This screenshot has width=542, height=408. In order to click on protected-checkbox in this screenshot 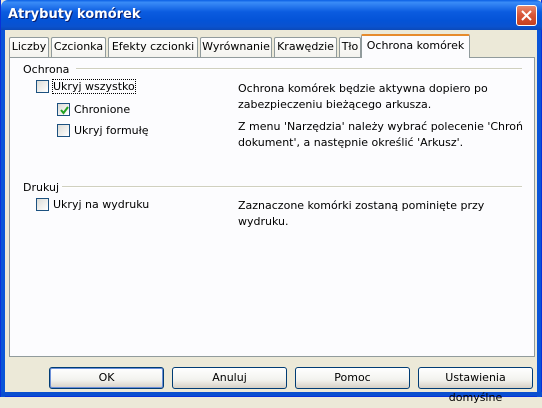, I will do `click(63, 109)`.